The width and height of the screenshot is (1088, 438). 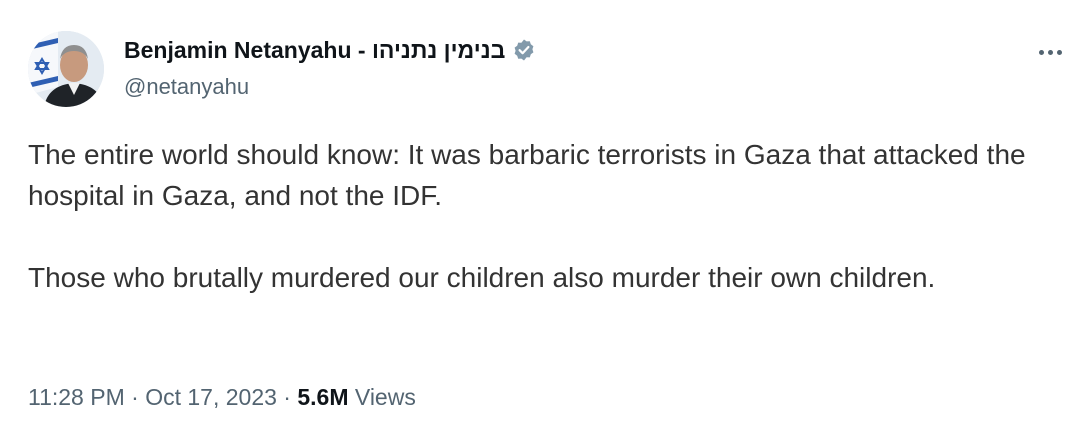 I want to click on avatar-photo, so click(x=66, y=69).